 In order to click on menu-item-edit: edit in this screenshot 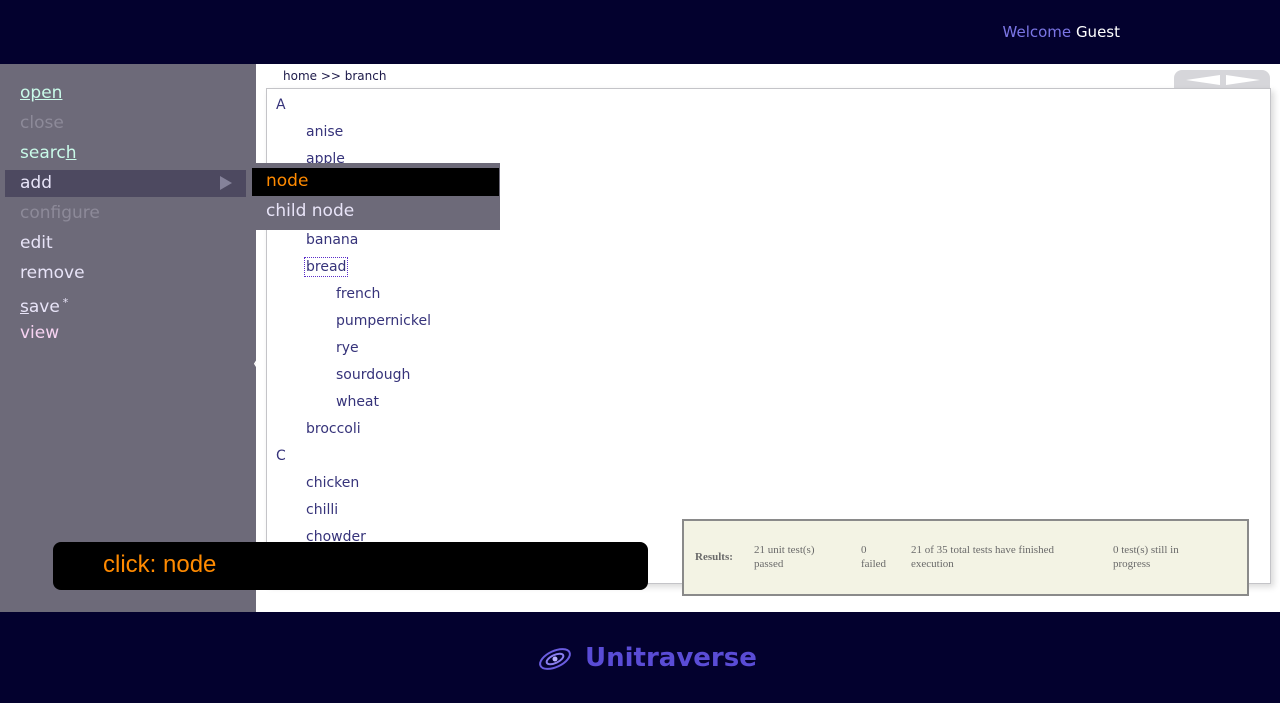, I will do `click(36, 243)`.